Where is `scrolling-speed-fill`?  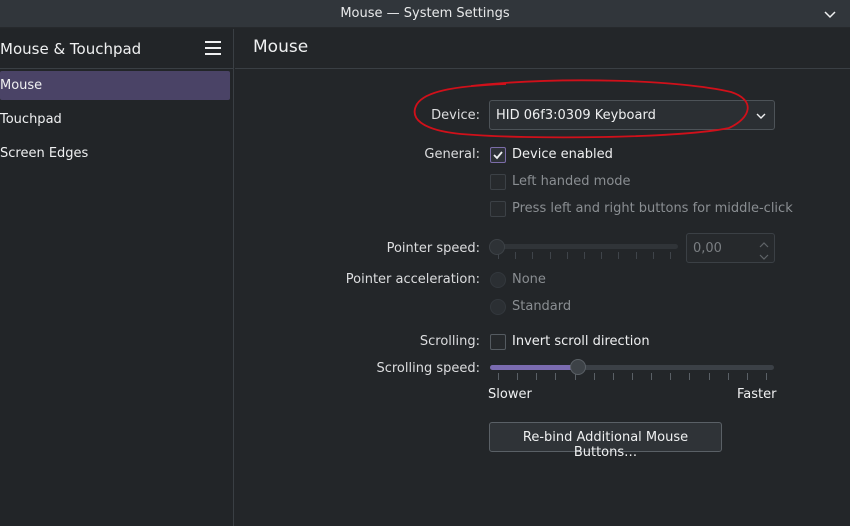
scrolling-speed-fill is located at coordinates (534, 367).